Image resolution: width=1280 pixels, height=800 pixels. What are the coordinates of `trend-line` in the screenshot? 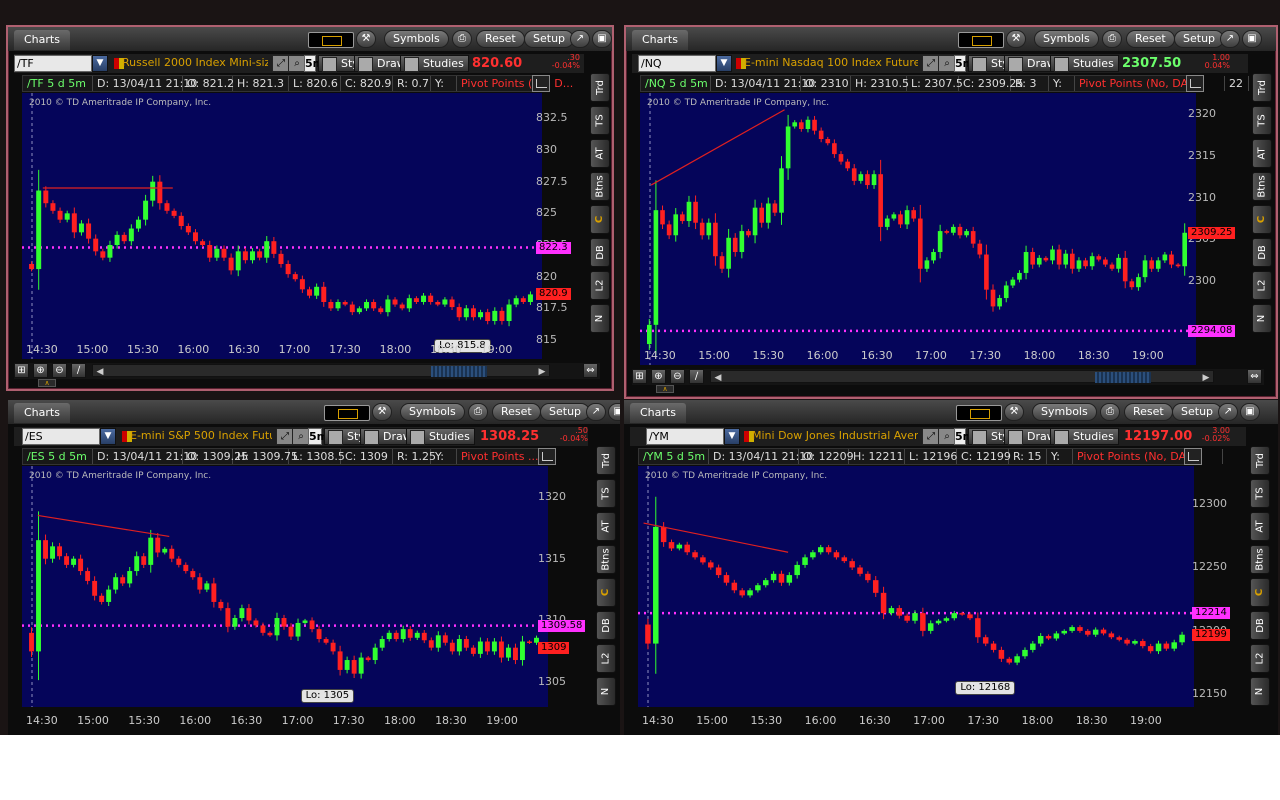 It's located at (717, 147).